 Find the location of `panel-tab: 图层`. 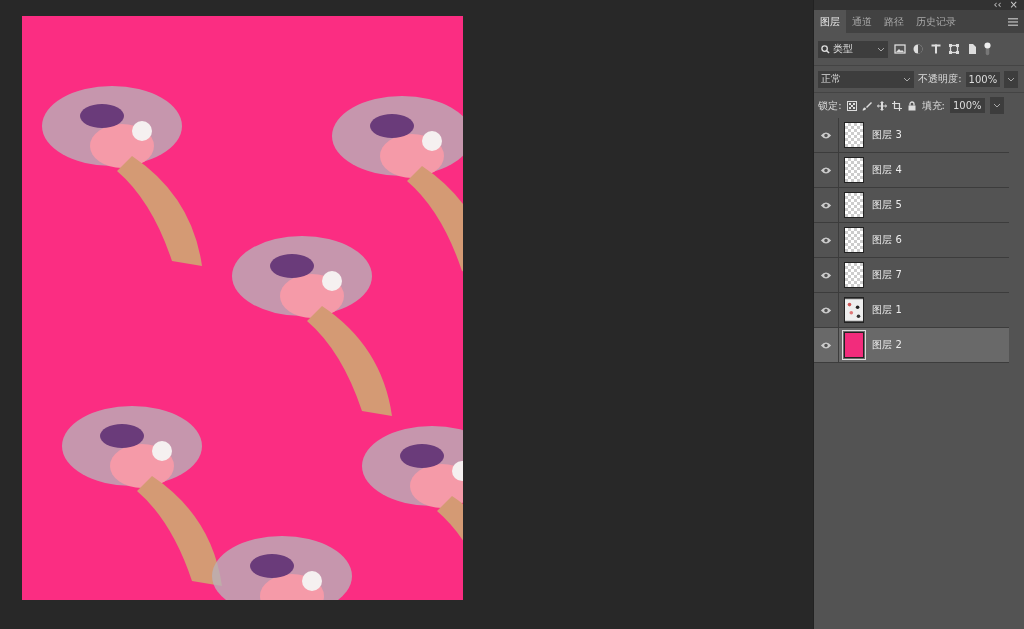

panel-tab: 图层 is located at coordinates (830, 21).